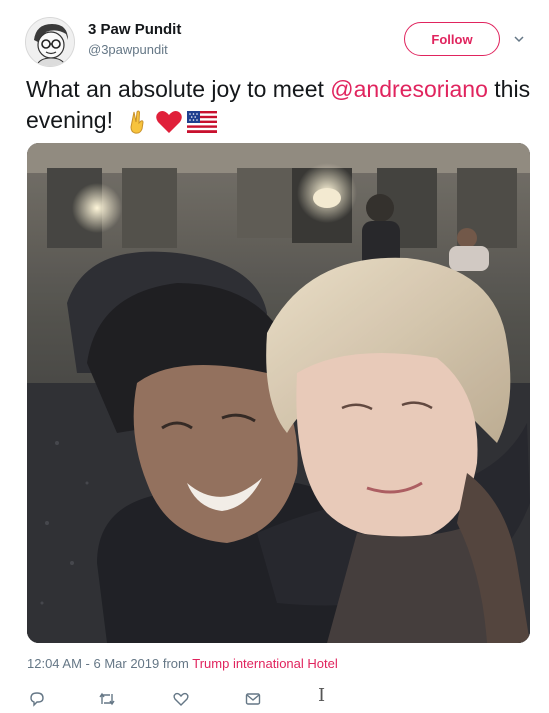 The image size is (549, 713). I want to click on text-cursor-icon: I, so click(322, 695).